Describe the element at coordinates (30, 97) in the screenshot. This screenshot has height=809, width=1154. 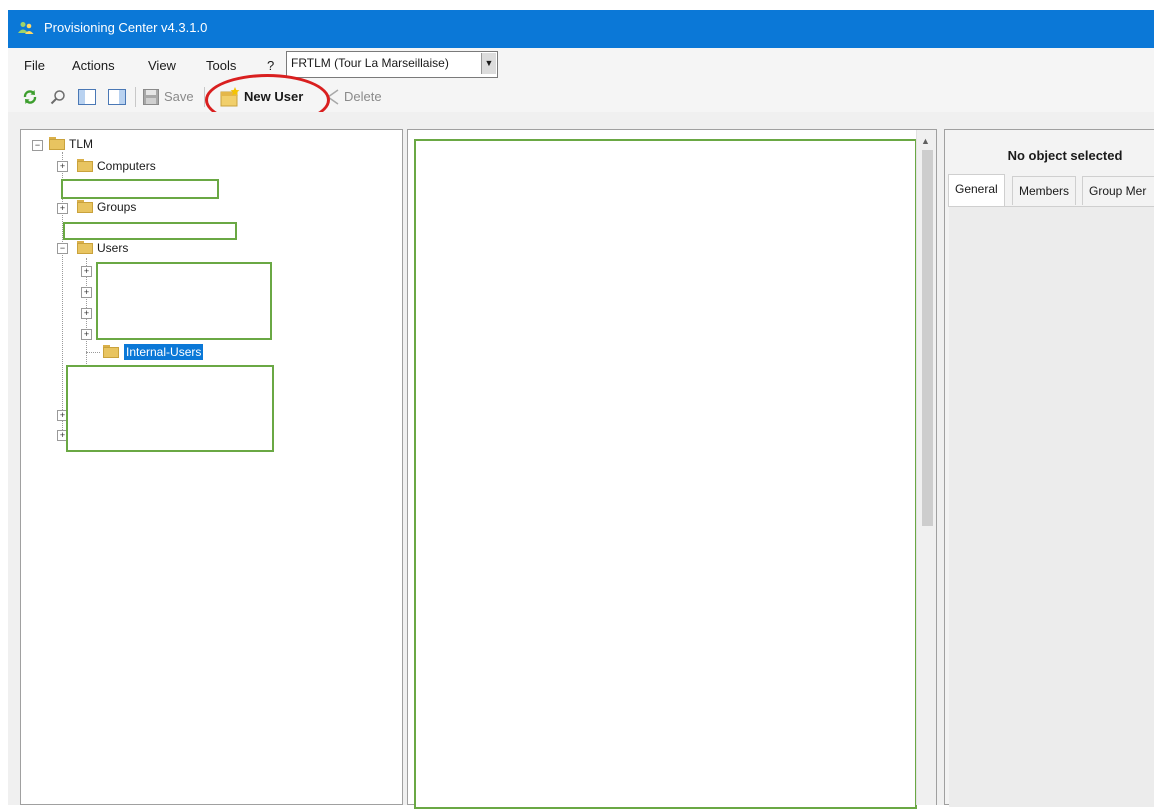
I see `refresh-icon` at that location.